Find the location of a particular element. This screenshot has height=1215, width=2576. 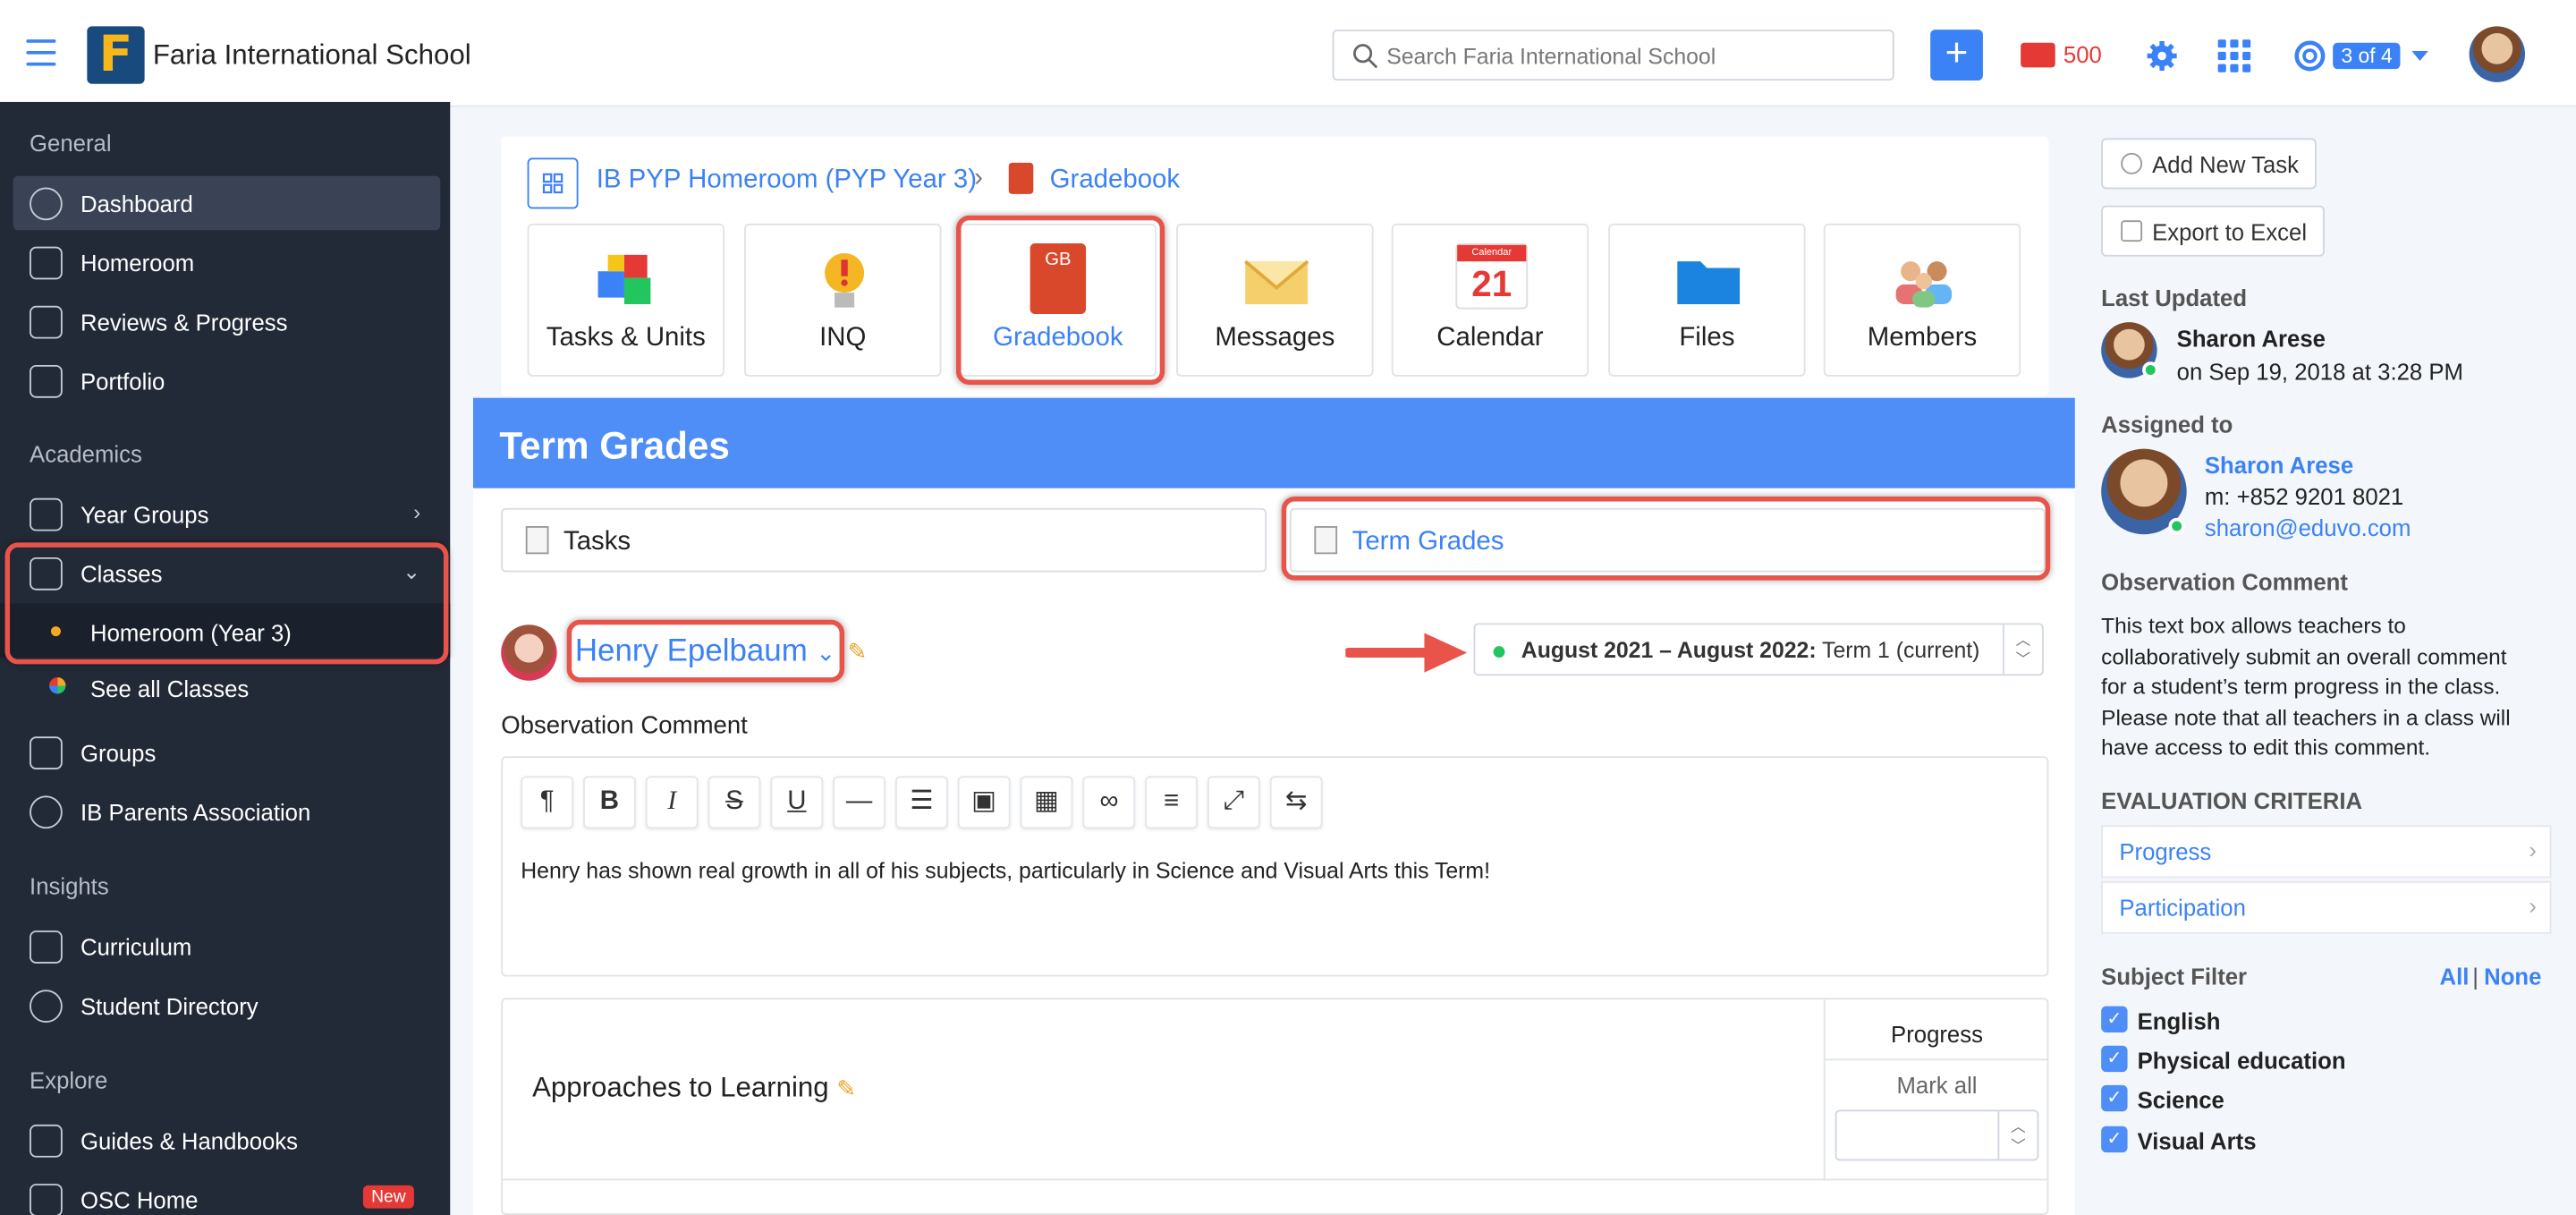

tile-inq: INQ is located at coordinates (843, 300).